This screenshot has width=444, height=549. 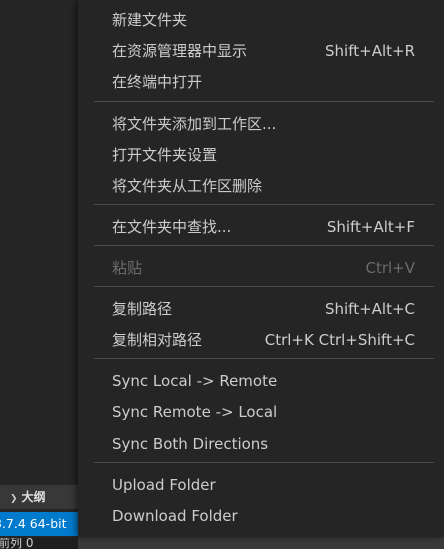 I want to click on menu-item-copy-path: 复制路径 Shift+Alt+C, so click(x=261, y=309).